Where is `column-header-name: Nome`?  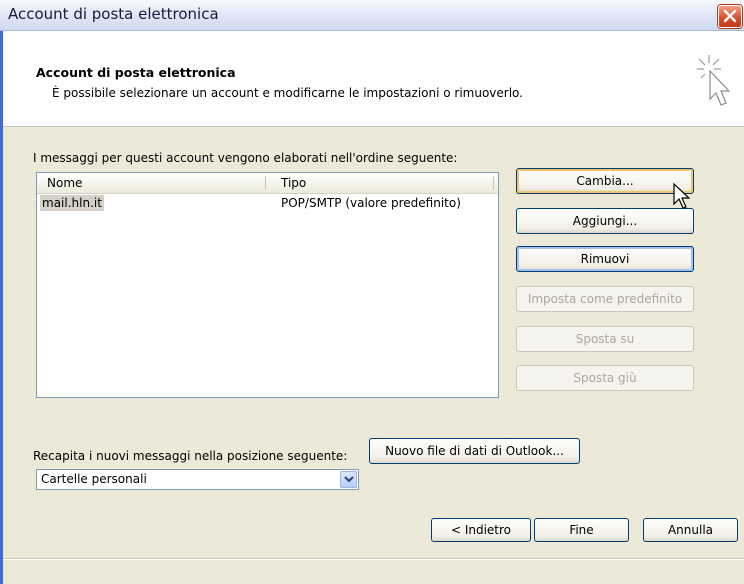 column-header-name: Nome is located at coordinates (64, 183).